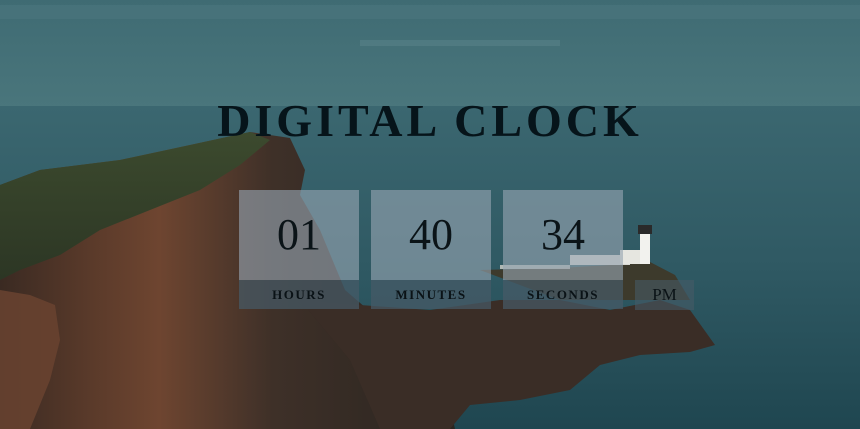 This screenshot has width=860, height=429. I want to click on seconds-label: SECONDS, so click(563, 294).